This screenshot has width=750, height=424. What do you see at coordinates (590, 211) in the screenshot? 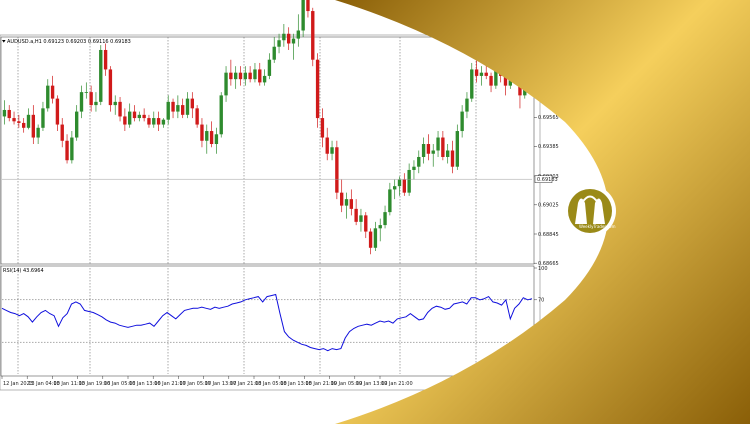
I see `weeklytrader-logo-icon: WeeklyTrader.com` at bounding box center [590, 211].